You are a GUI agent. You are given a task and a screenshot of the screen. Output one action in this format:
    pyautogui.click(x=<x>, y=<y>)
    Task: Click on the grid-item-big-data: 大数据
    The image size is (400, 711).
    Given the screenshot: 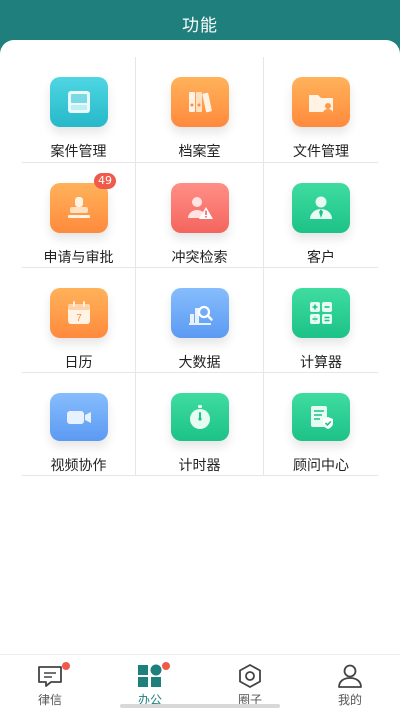 What is the action you would take?
    pyautogui.click(x=200, y=320)
    